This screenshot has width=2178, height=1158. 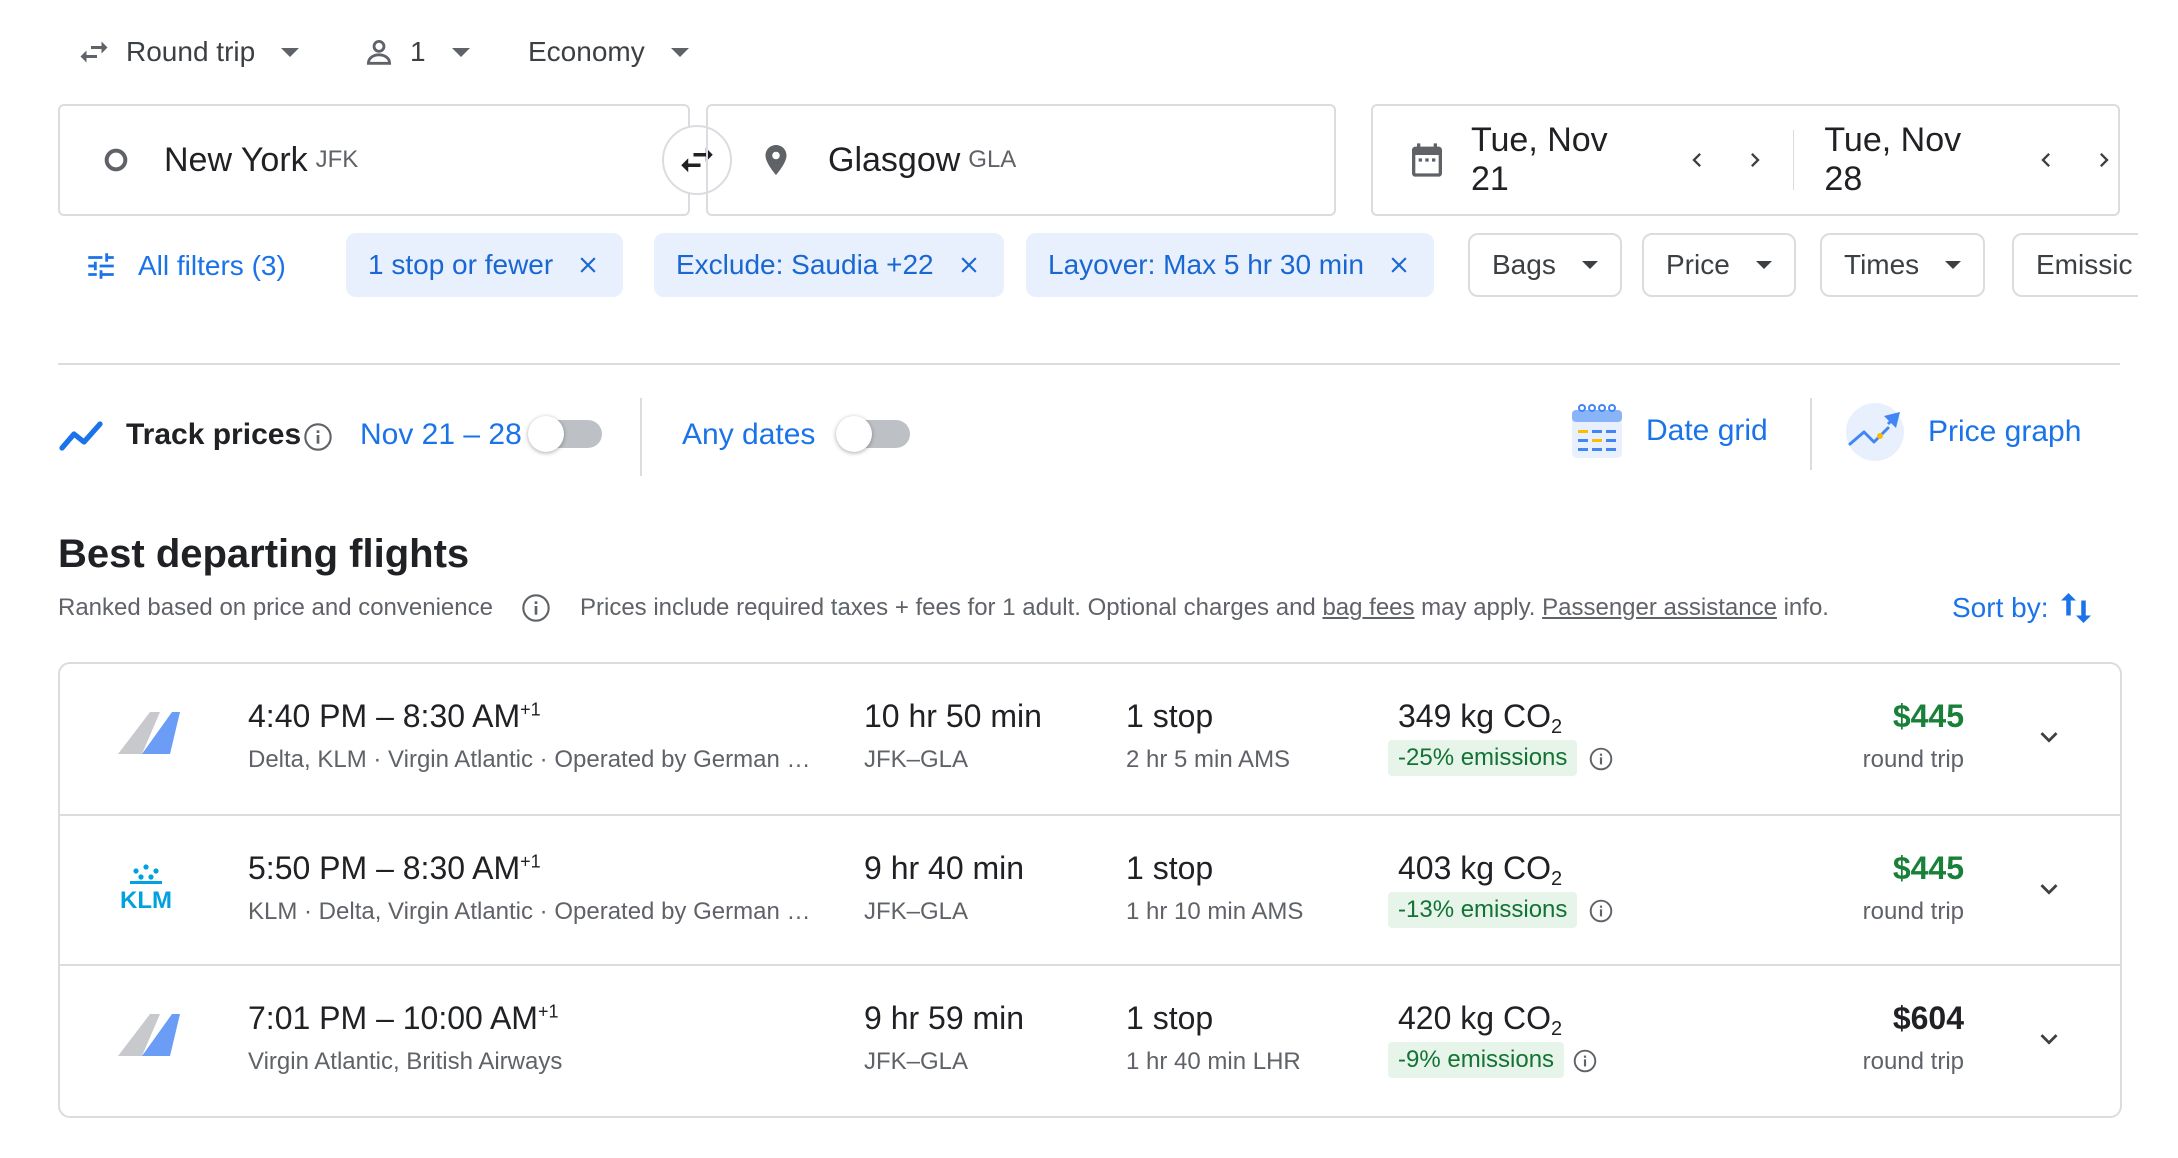 I want to click on sort-by-button: Sort by:, so click(x=2023, y=608).